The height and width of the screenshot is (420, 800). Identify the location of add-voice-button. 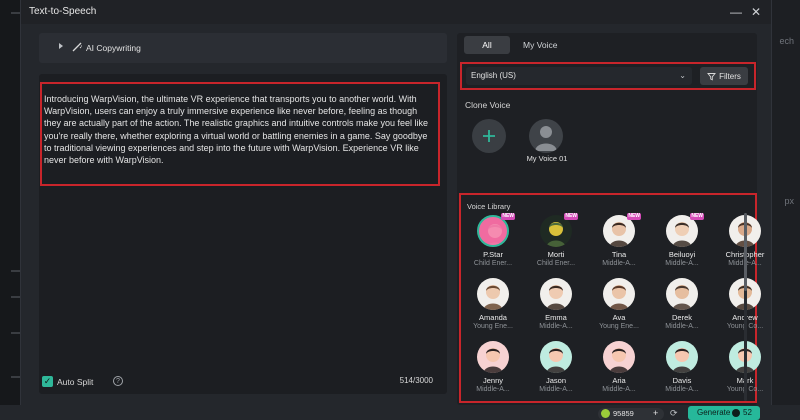
(489, 136).